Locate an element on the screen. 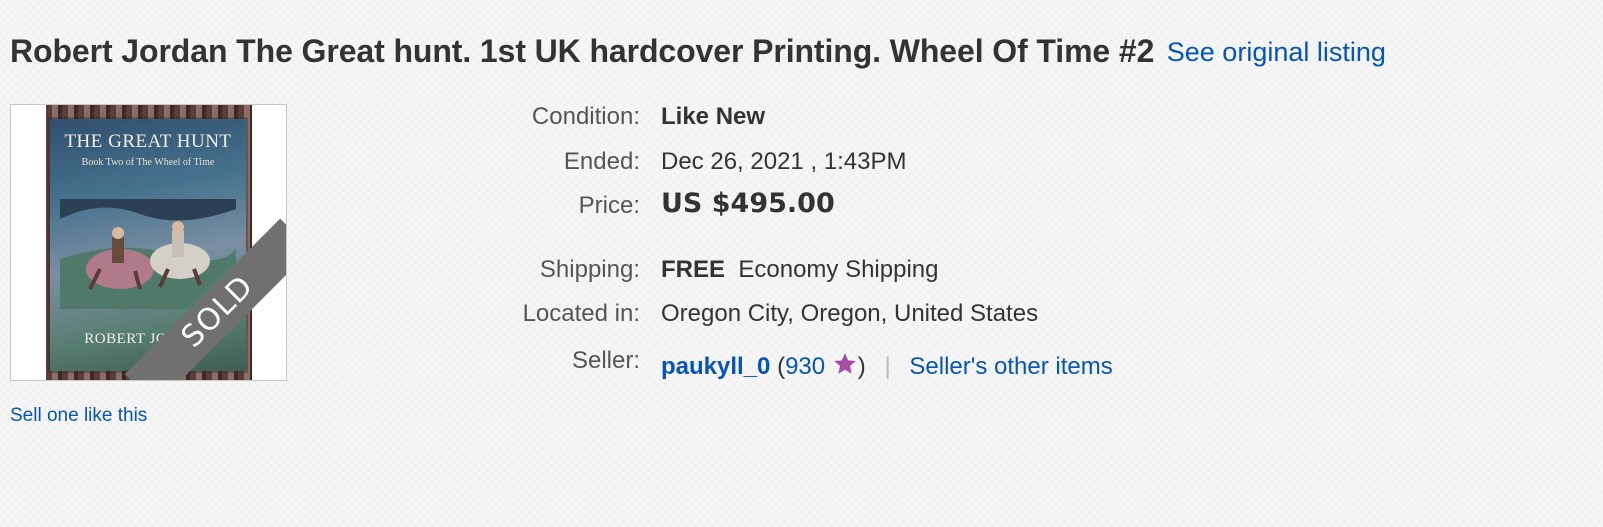 This screenshot has height=527, width=1603. seller-value: paukyll_0 (930 ) | Seller's other items is located at coordinates (887, 366).